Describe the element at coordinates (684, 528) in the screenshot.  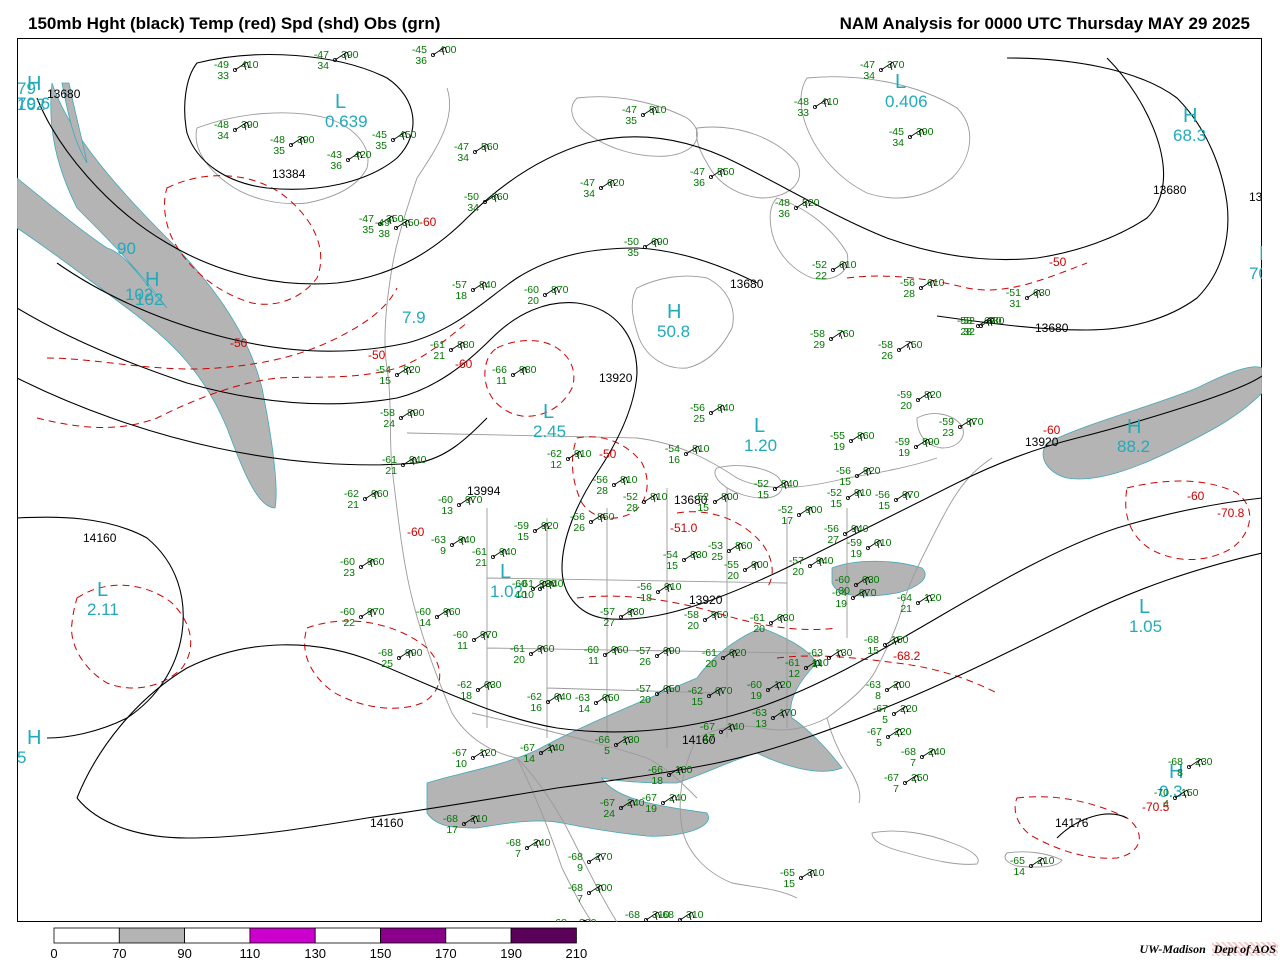
I see `temp-label: -51.0` at that location.